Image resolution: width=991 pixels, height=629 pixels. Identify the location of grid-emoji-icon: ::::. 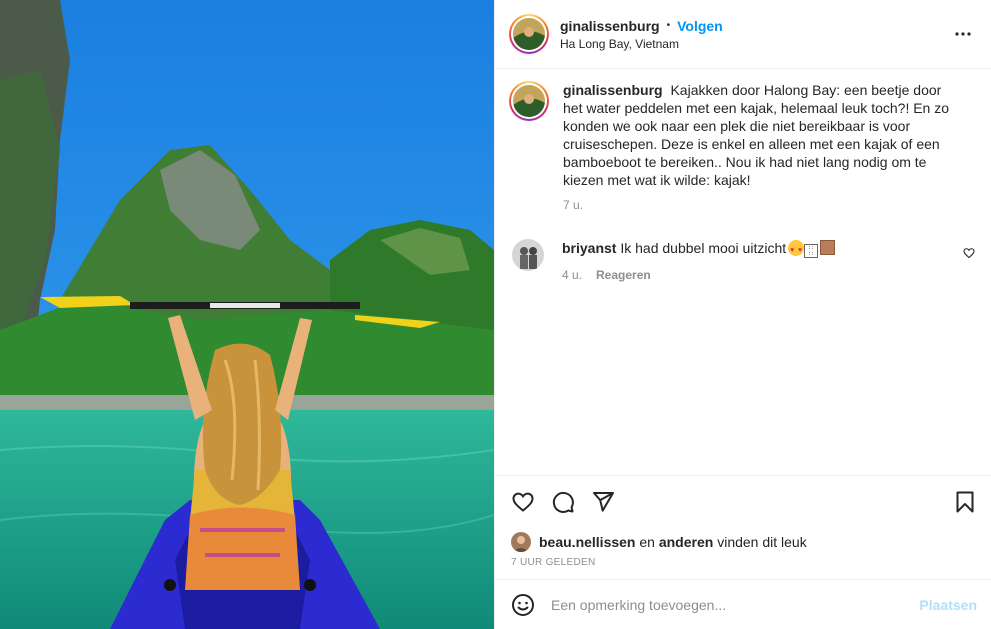
(811, 251).